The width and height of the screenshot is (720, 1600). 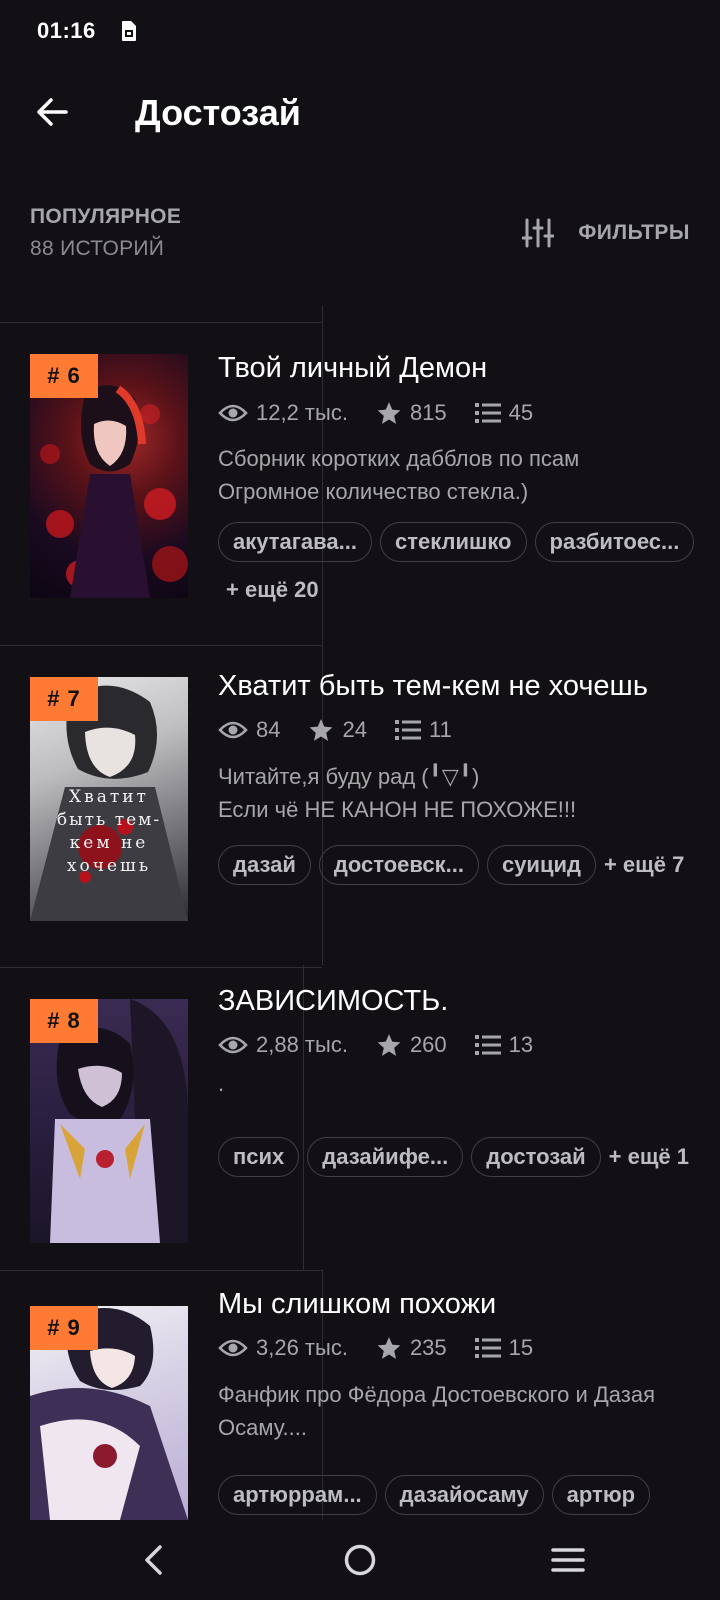 I want to click on story-stats: 2,88 тыс. 260 13, so click(x=389, y=1045).